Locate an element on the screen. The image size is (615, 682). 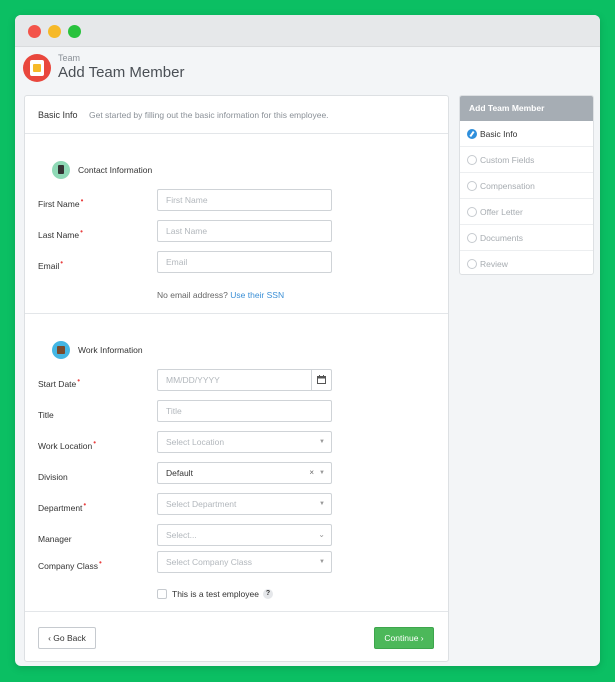
help-icon: ? is located at coordinates (268, 594).